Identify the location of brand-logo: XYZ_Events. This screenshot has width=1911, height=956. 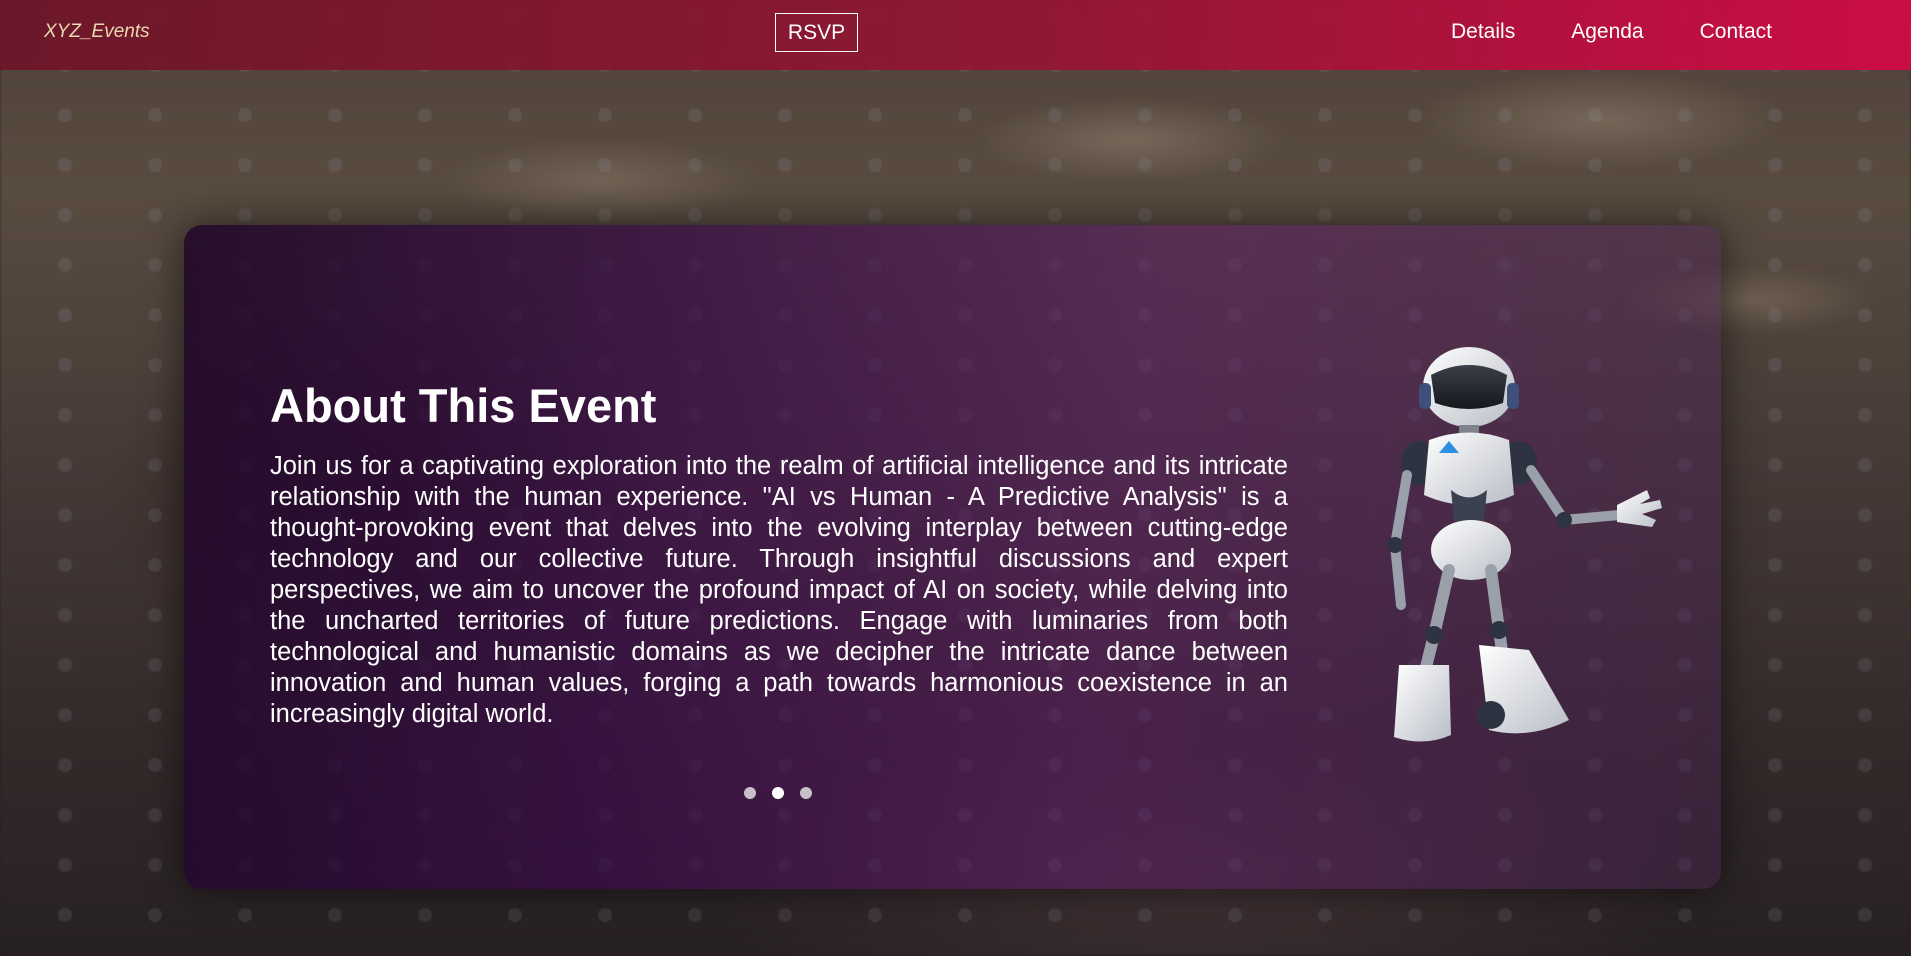
(97, 32).